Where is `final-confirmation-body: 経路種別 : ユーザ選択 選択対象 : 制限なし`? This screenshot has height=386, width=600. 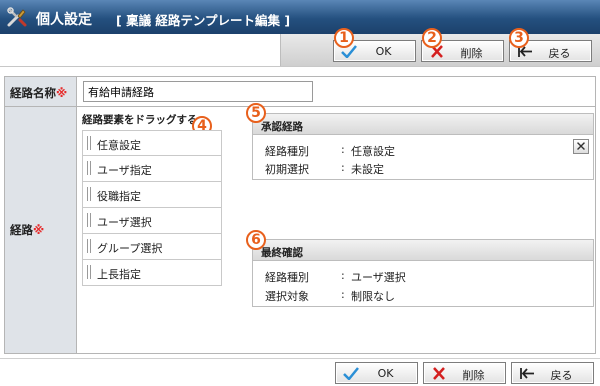
final-confirmation-body: 経路種別 : ユーザ選択 選択対象 : 制限なし is located at coordinates (423, 284).